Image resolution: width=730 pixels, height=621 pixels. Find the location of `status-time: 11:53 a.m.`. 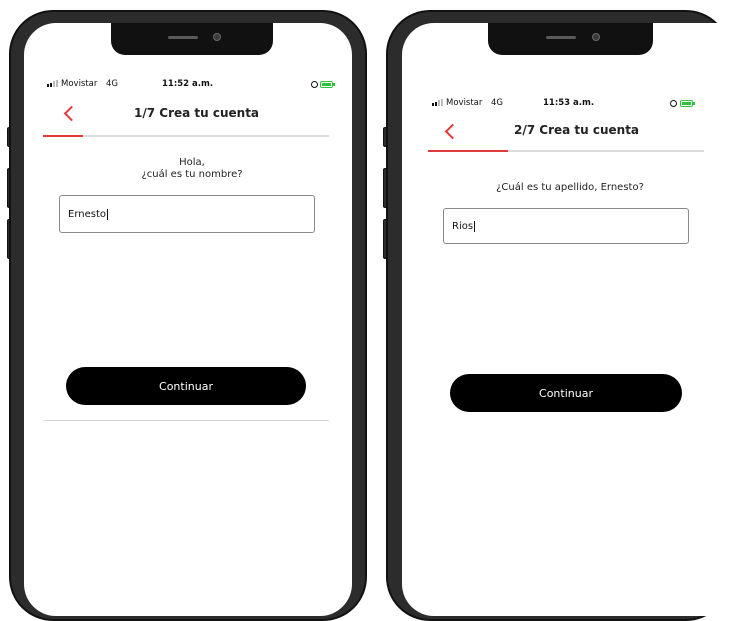

status-time: 11:53 a.m. is located at coordinates (569, 103).